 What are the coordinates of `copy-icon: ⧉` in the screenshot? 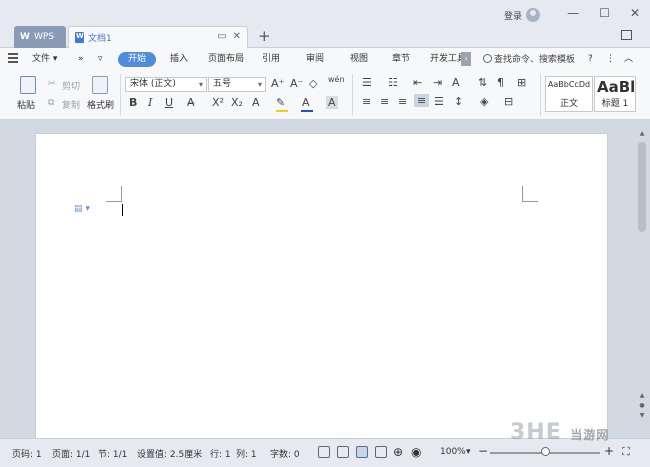 It's located at (51, 103).